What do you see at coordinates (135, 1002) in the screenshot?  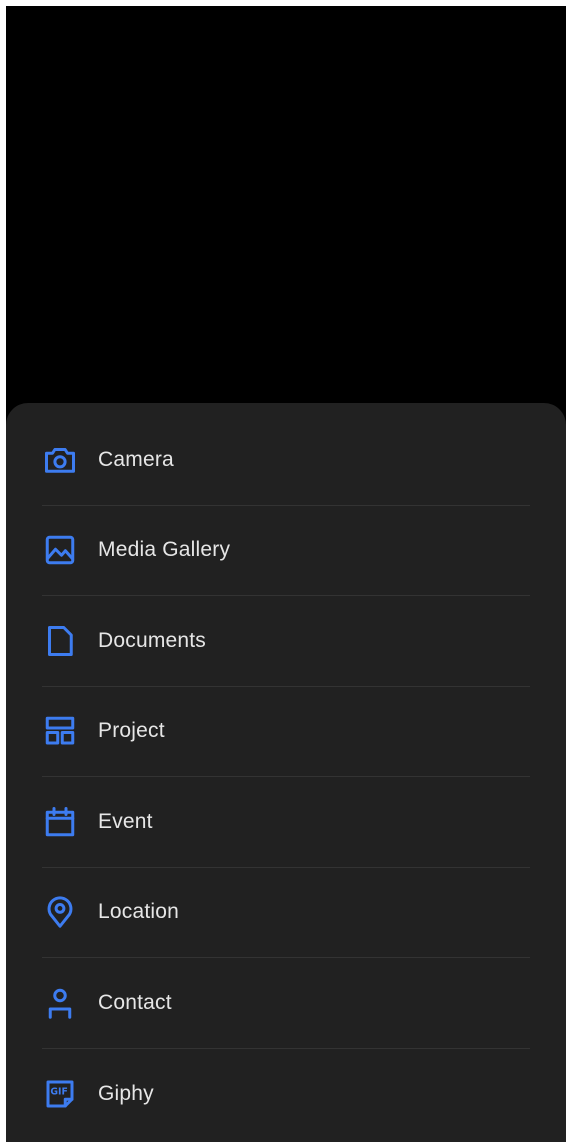 I see `menu-item-label: Contact` at bounding box center [135, 1002].